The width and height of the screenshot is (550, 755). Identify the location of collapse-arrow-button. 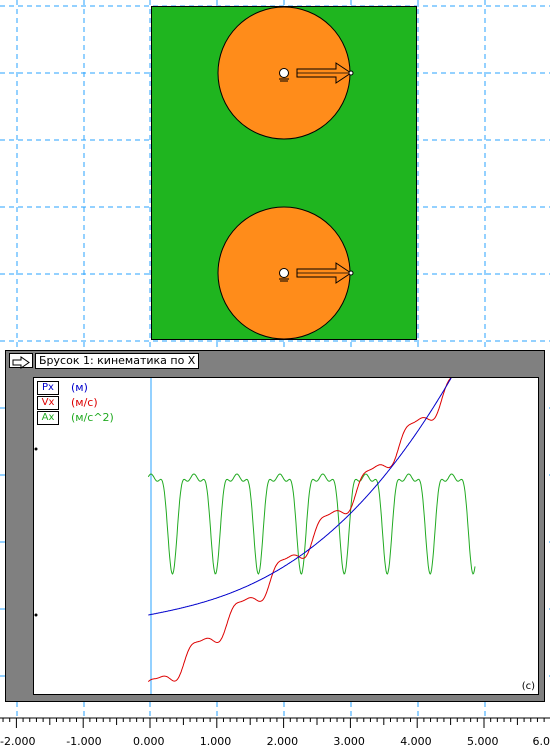
(21, 361).